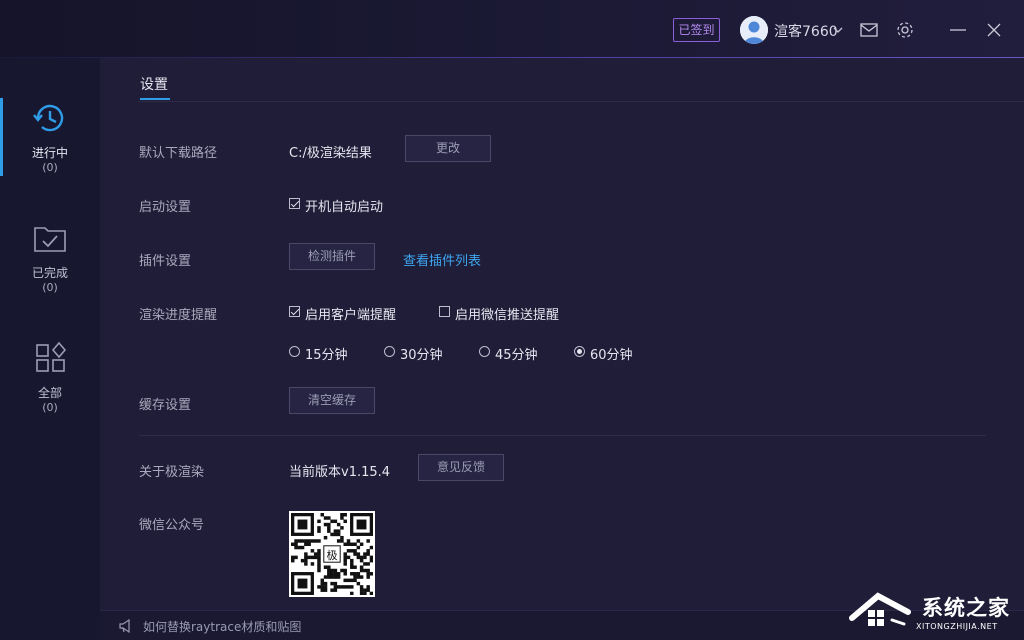 Image resolution: width=1024 pixels, height=640 pixels. What do you see at coordinates (126, 626) in the screenshot?
I see `megaphone-icon` at bounding box center [126, 626].